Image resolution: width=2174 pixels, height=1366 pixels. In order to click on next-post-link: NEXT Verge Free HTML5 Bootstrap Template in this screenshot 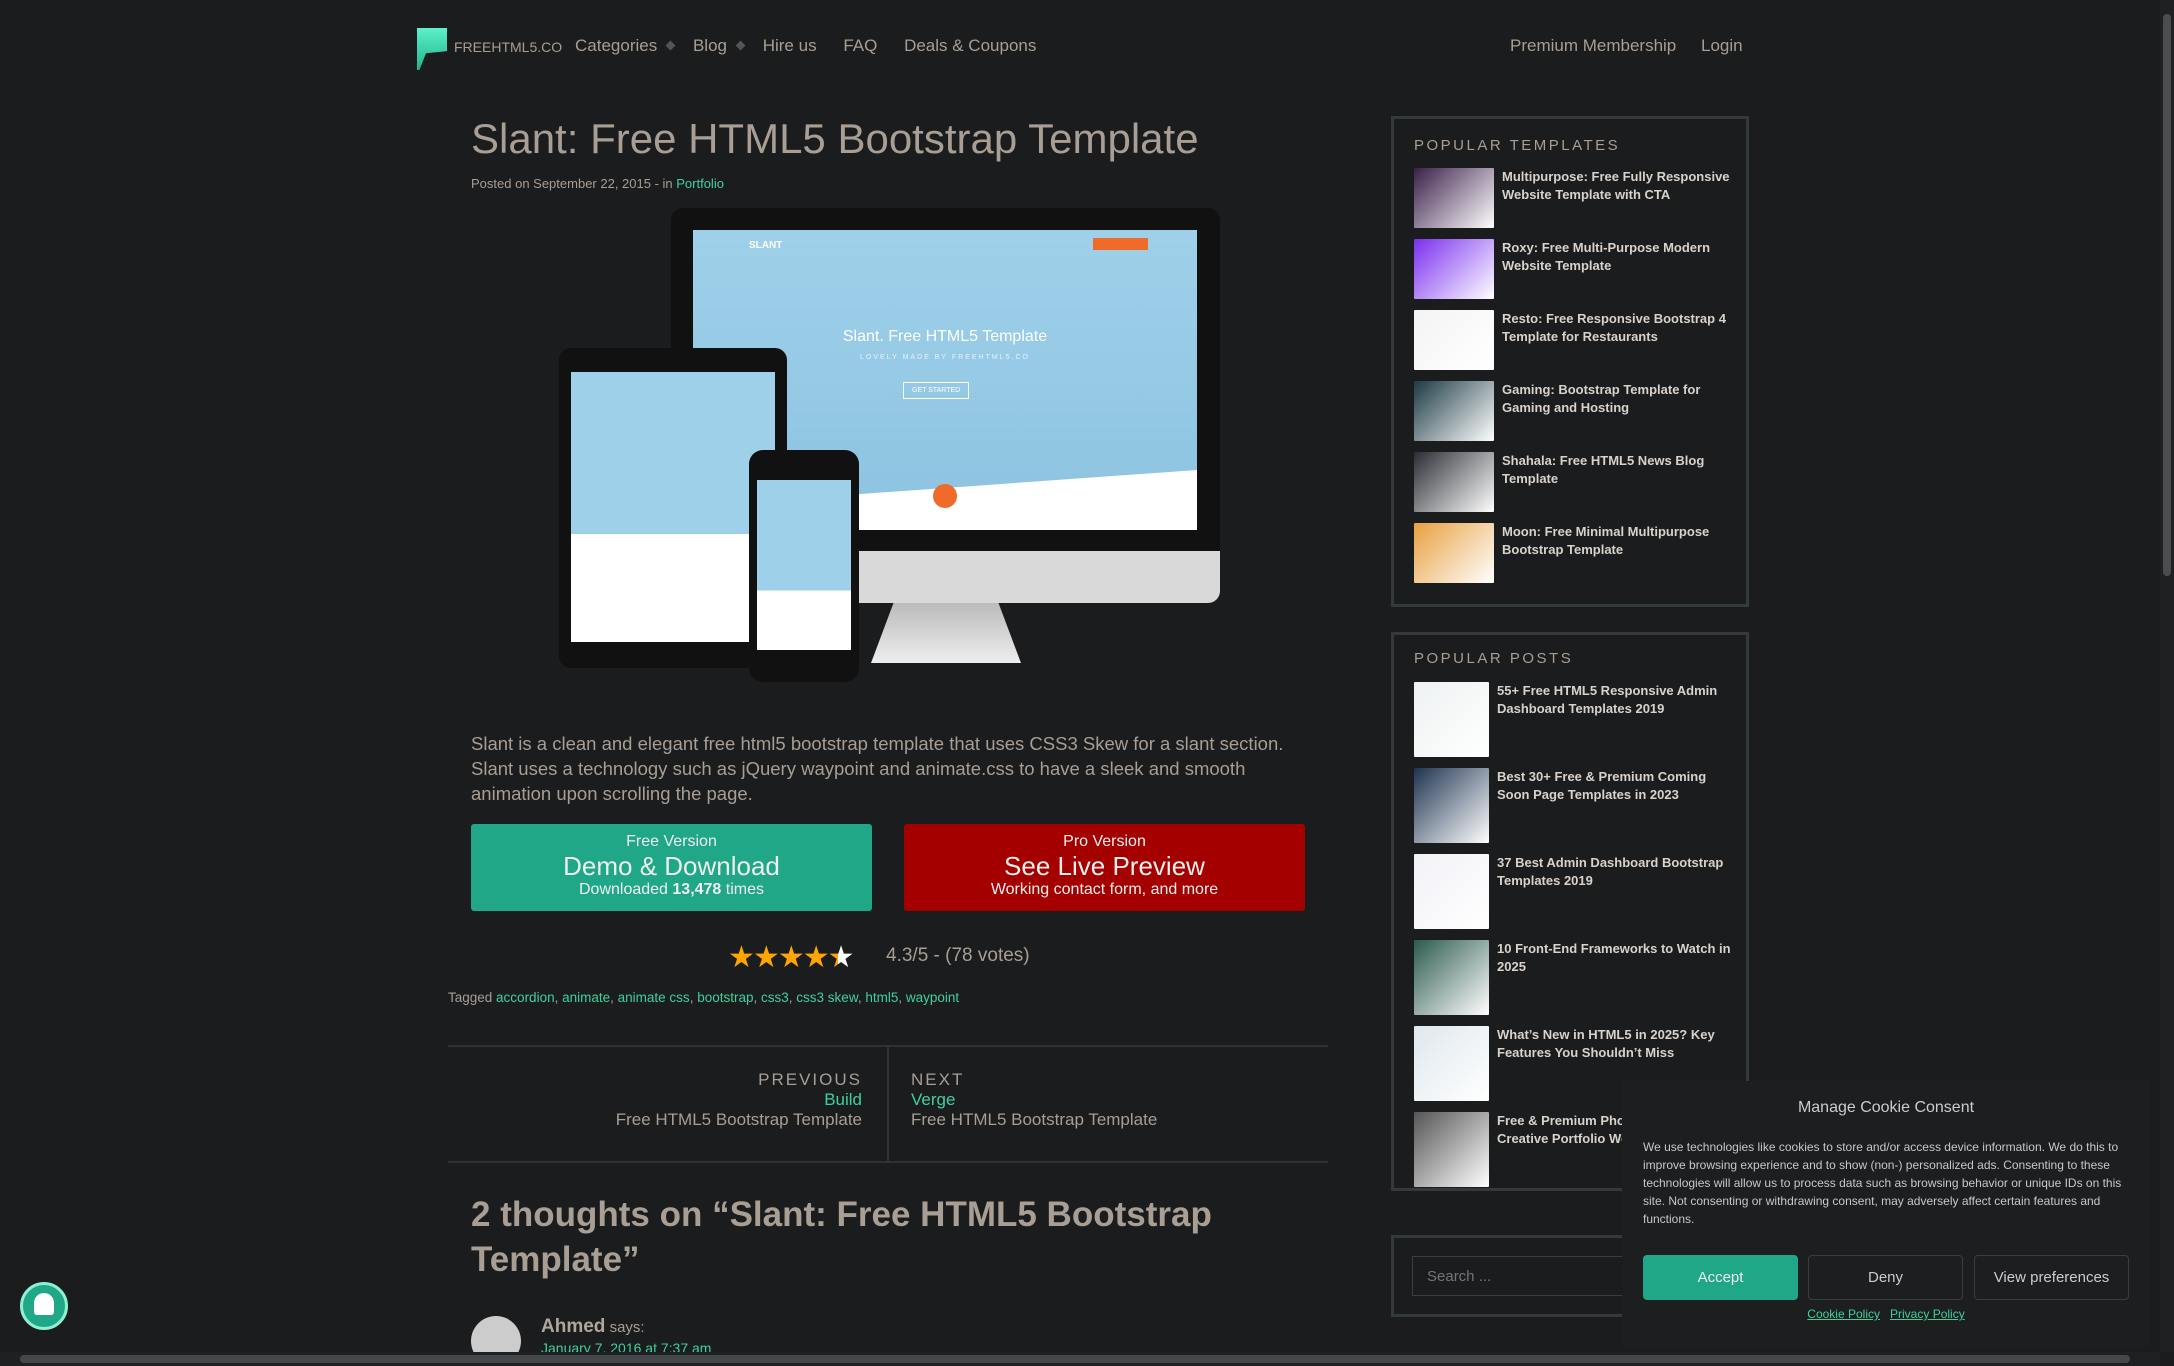, I will do `click(1071, 1100)`.